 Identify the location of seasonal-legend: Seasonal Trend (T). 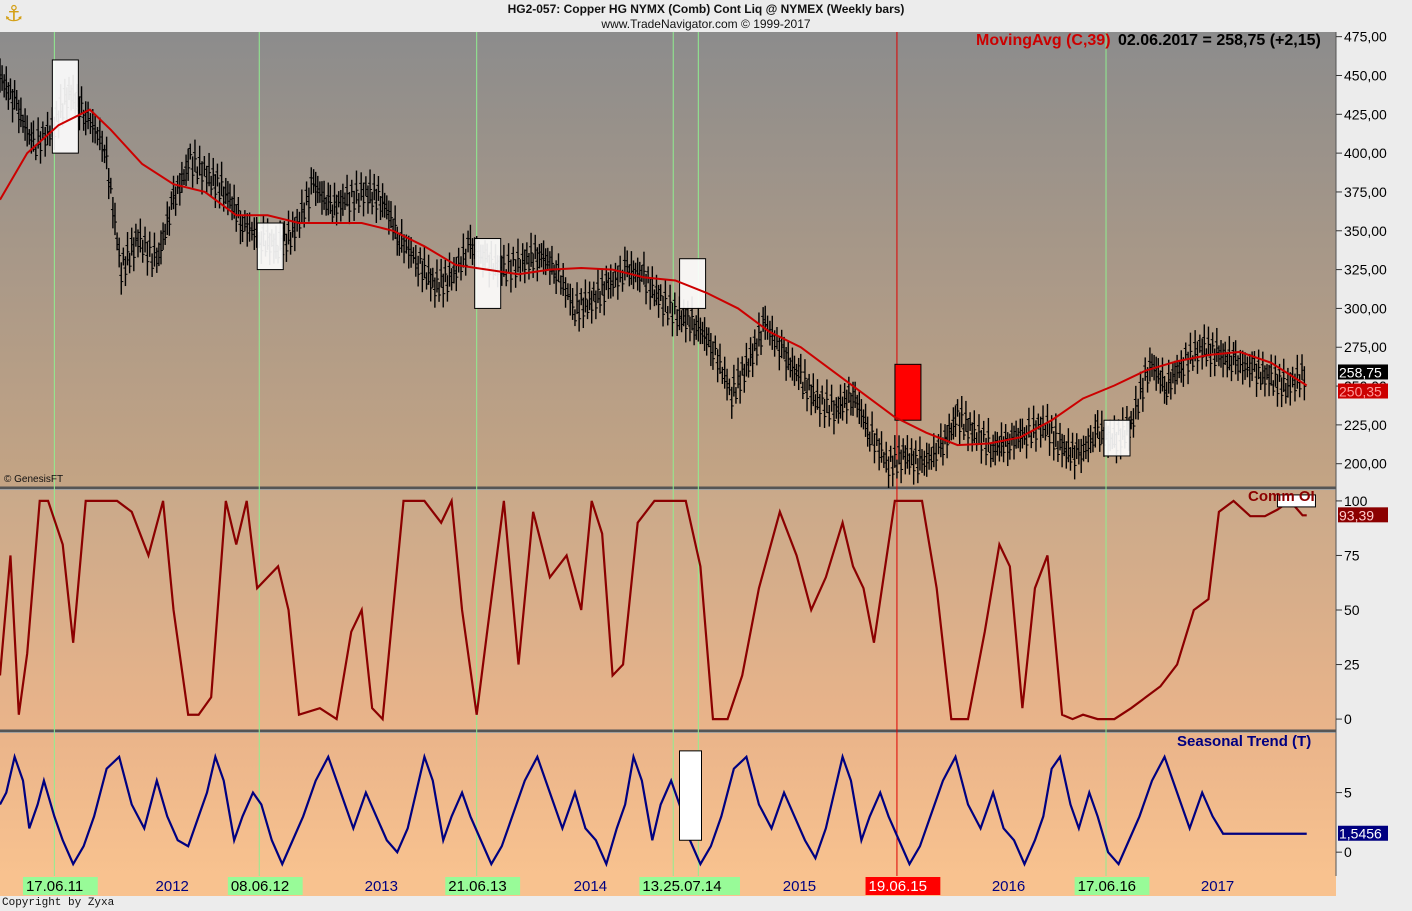
(1244, 741).